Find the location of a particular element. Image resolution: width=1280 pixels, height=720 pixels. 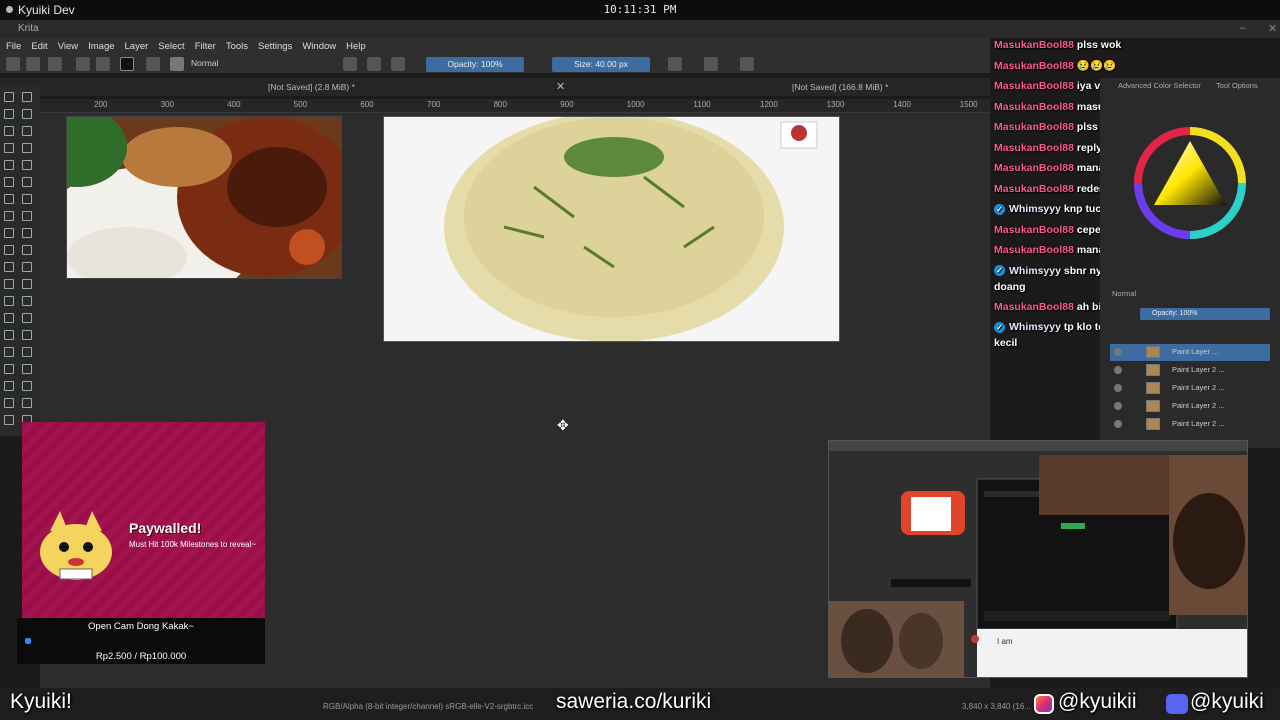

tab-document-2: [Not Saved] (166.8 MiB) * is located at coordinates (840, 87).